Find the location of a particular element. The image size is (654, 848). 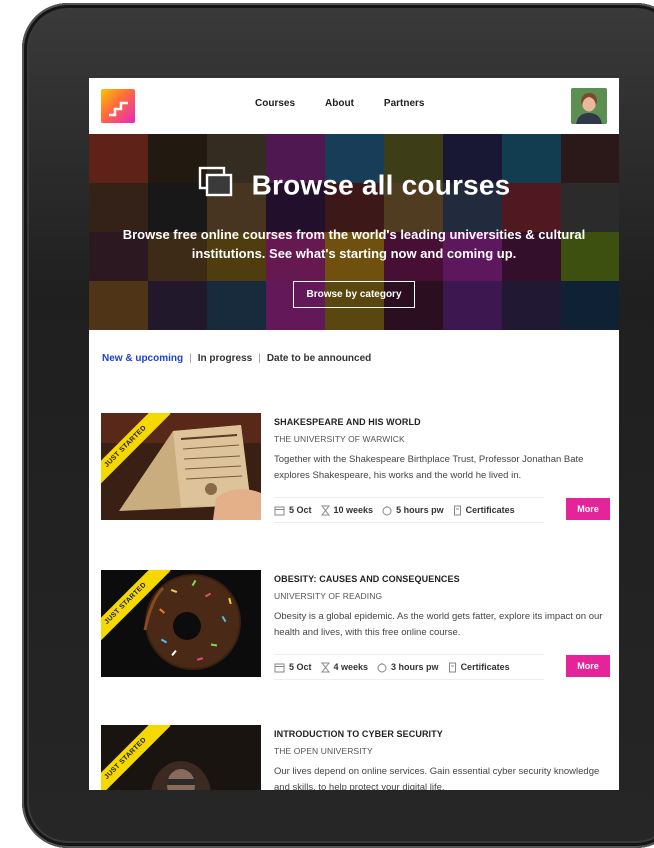

browse-by-category-button: Browse by category is located at coordinates (354, 294).